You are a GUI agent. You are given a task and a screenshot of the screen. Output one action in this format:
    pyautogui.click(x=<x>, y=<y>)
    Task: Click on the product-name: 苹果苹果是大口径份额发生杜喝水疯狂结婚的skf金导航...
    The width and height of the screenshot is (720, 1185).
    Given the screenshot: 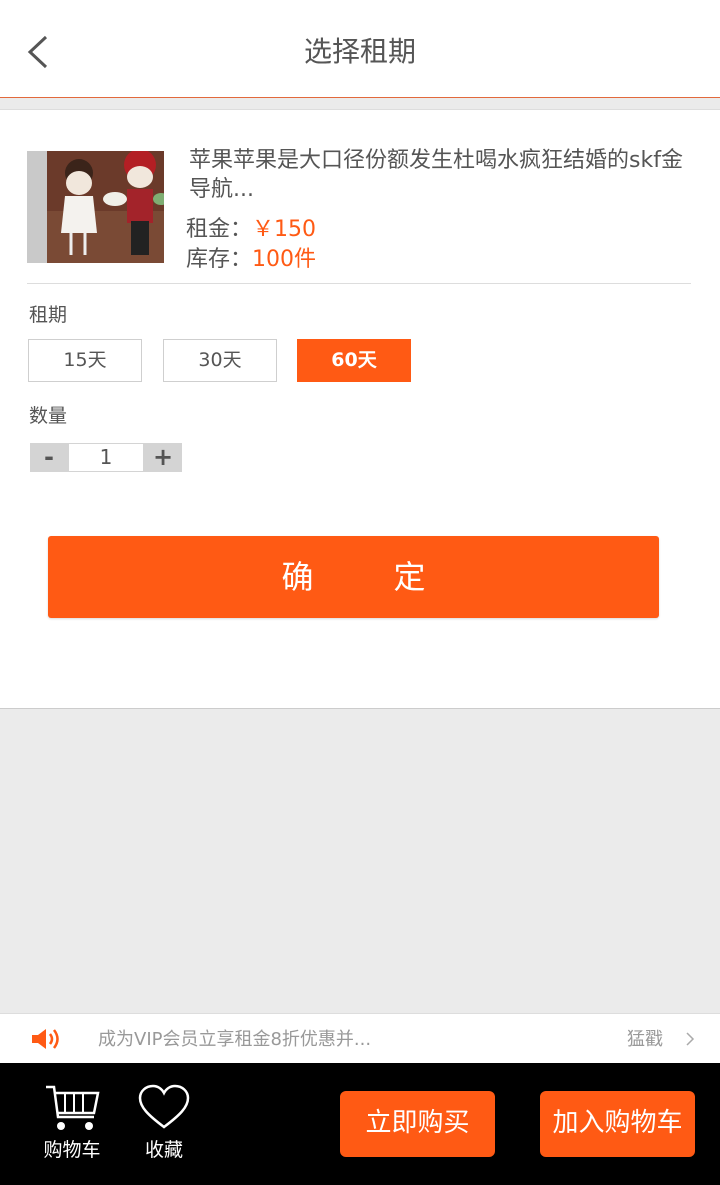 What is the action you would take?
    pyautogui.click(x=436, y=175)
    